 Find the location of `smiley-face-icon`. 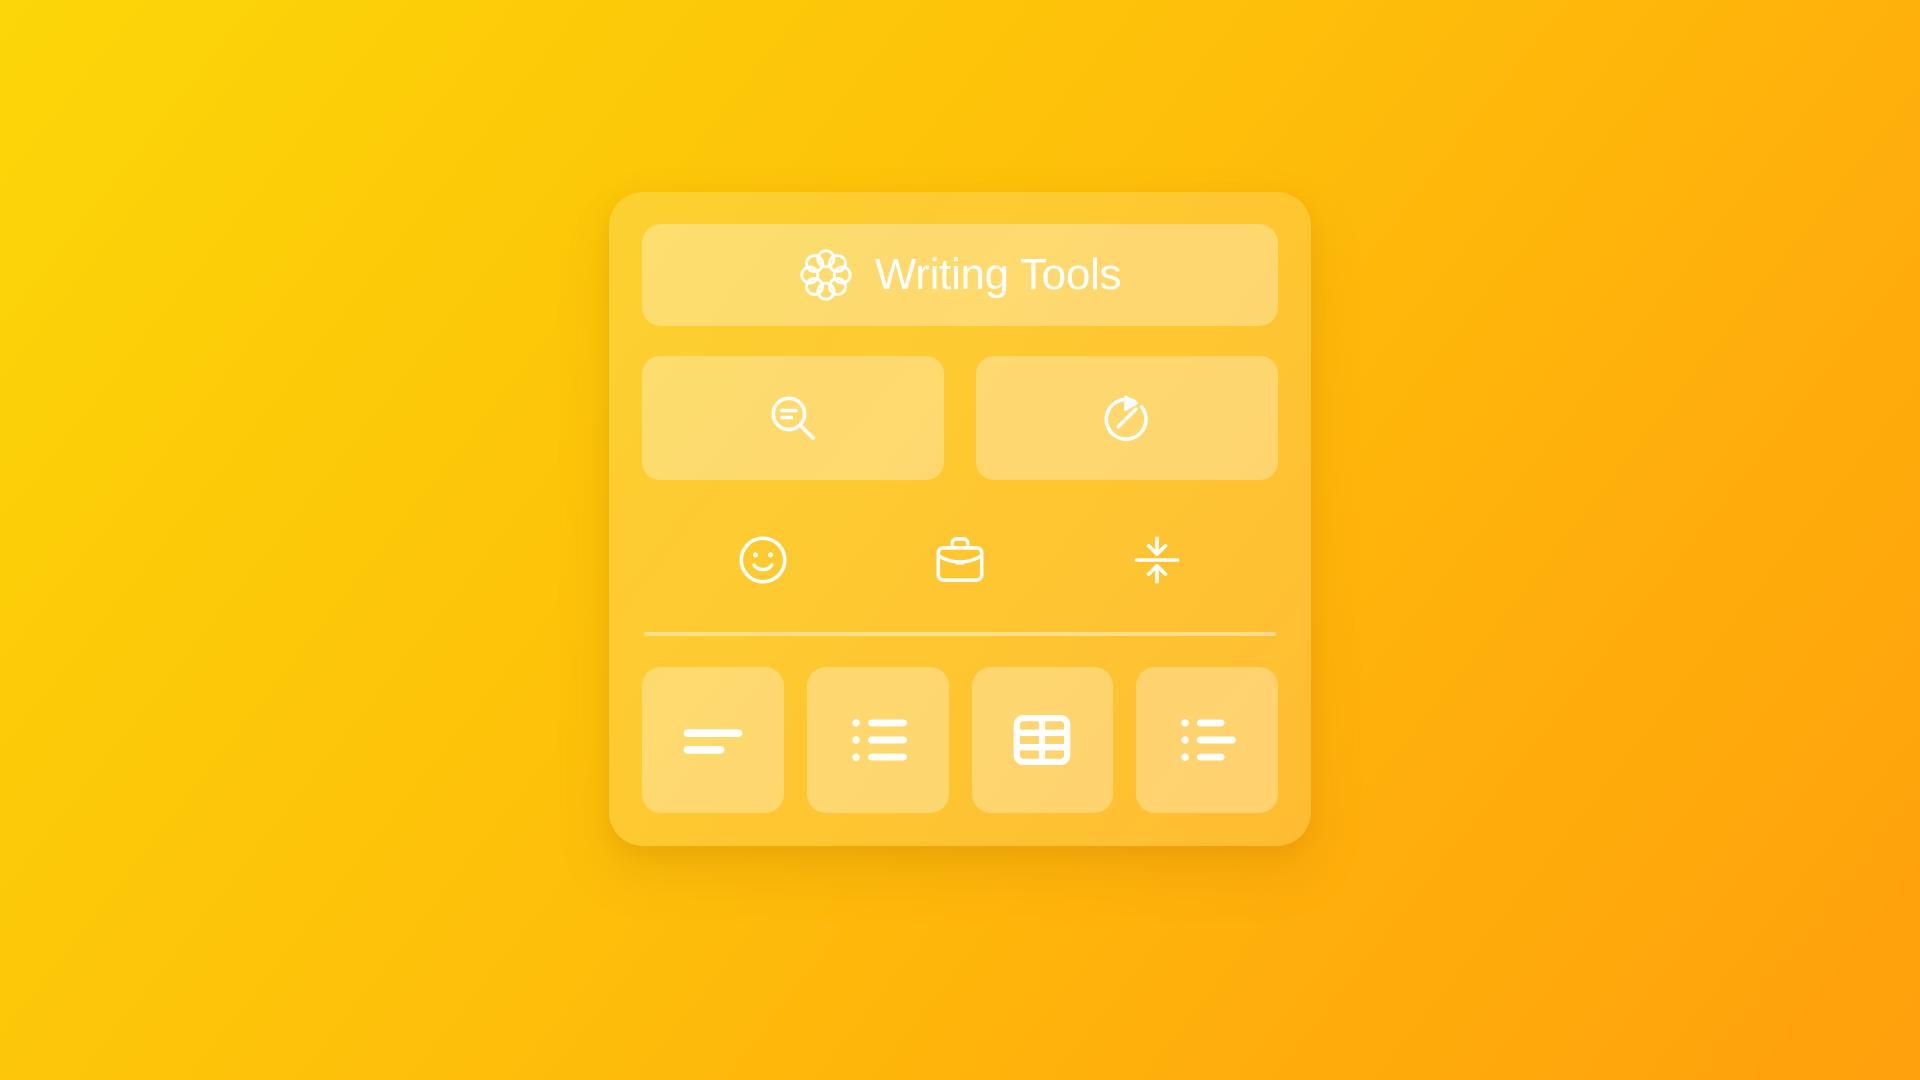

smiley-face-icon is located at coordinates (763, 560).